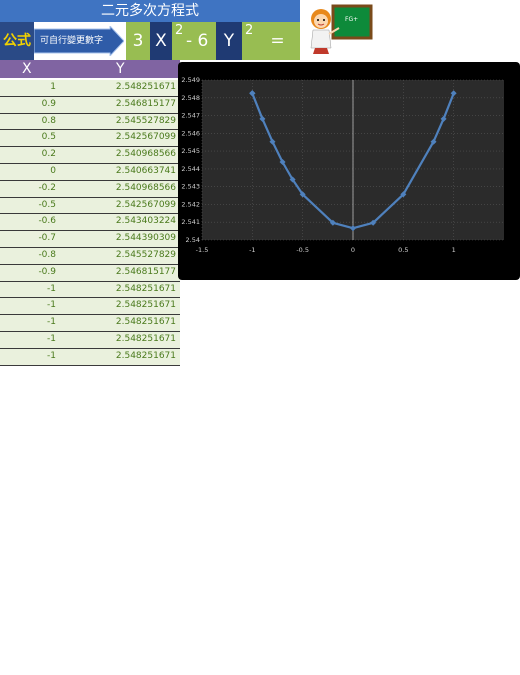 Image resolution: width=520 pixels, height=675 pixels. I want to click on exponent-y: 2, so click(249, 31).